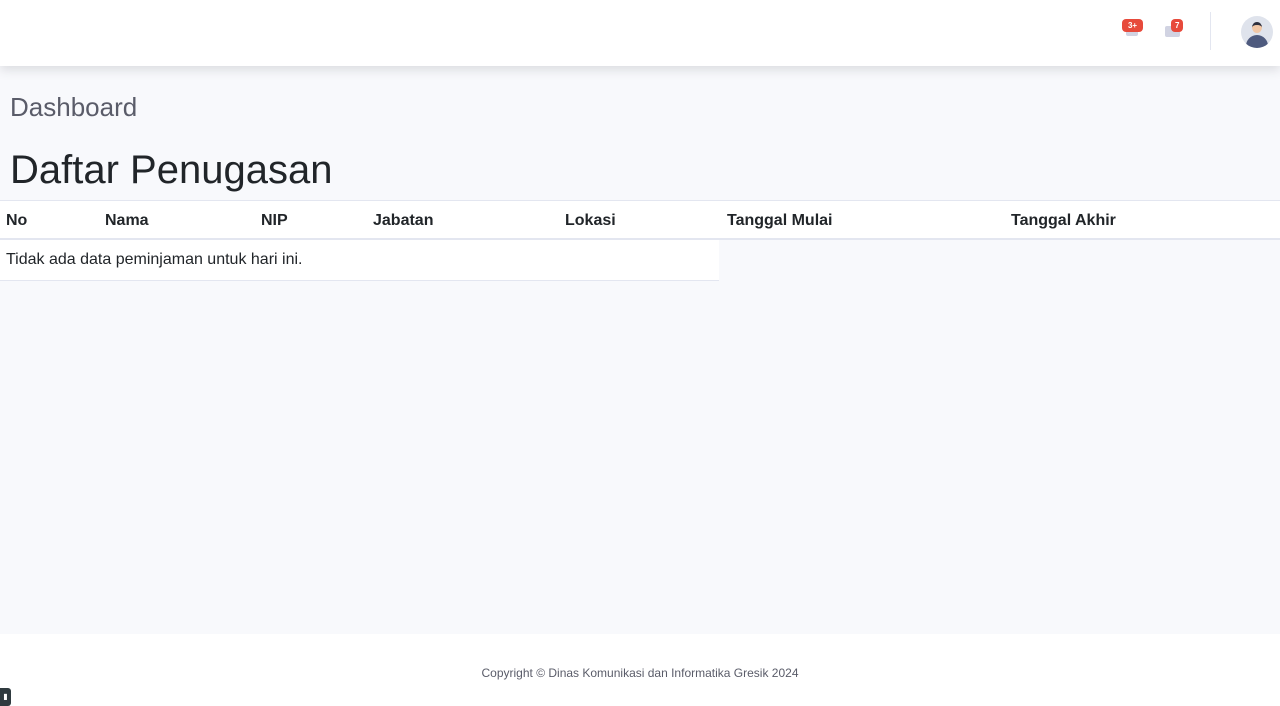  What do you see at coordinates (171, 170) in the screenshot?
I see `section-title: Daftar Penugasan` at bounding box center [171, 170].